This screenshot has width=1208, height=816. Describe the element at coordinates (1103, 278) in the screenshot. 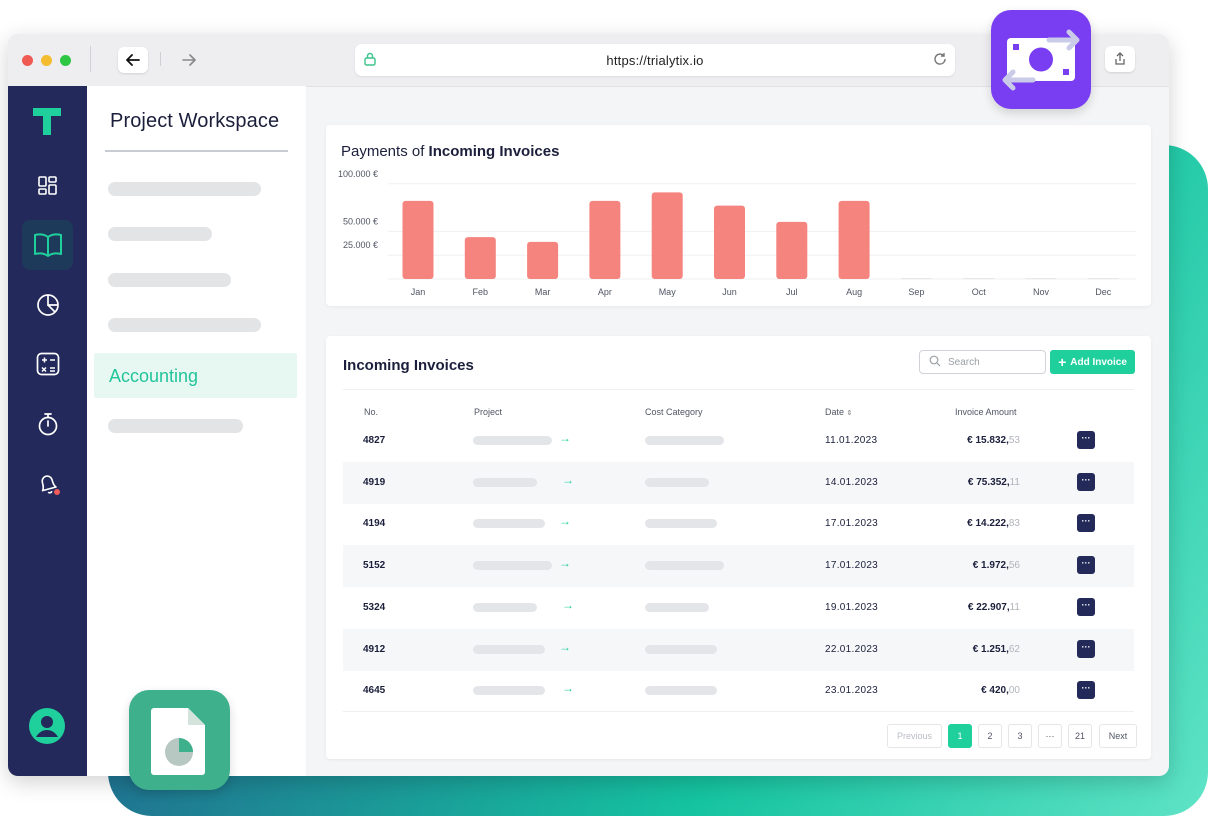

I see `bar-dec` at that location.